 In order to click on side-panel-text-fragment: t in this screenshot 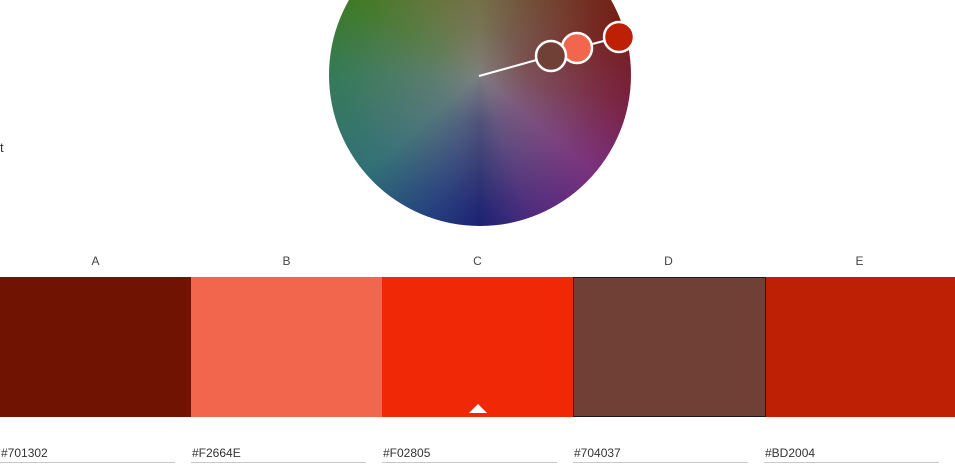, I will do `click(2, 147)`.